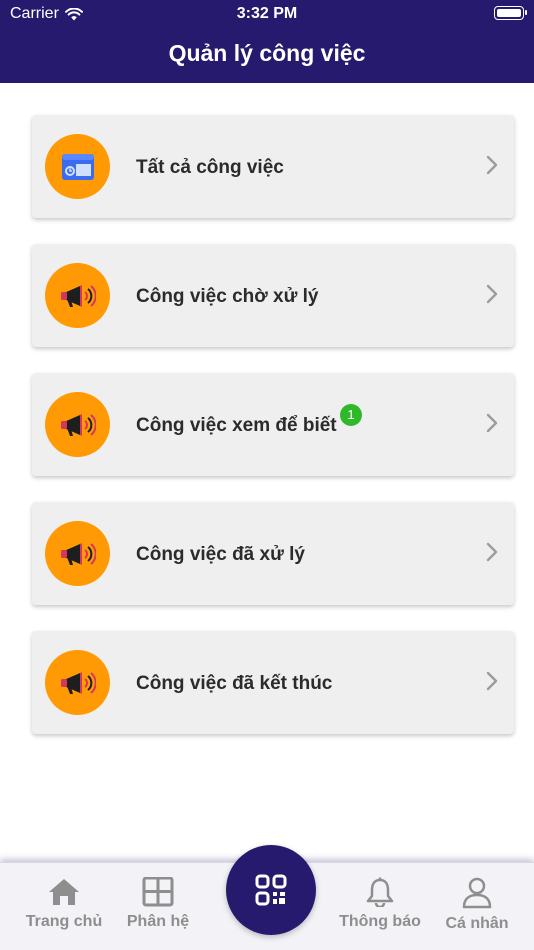 The width and height of the screenshot is (534, 950). I want to click on notification-badge: 1, so click(351, 415).